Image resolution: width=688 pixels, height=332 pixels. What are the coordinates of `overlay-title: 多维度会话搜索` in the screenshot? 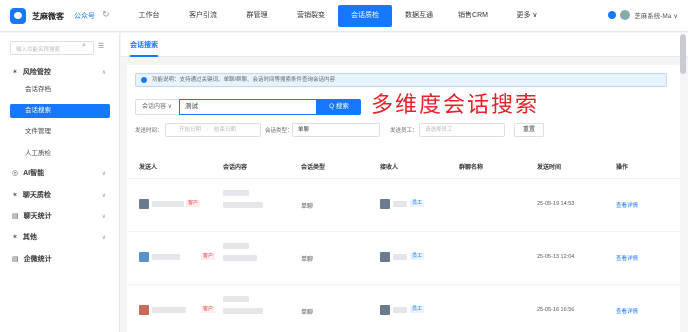 It's located at (455, 105).